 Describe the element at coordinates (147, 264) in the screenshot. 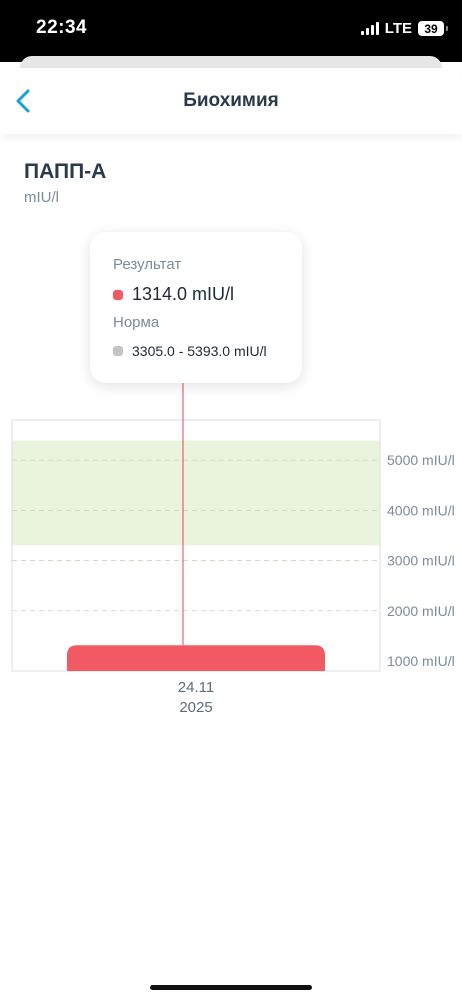

I see `result-label: Результат` at that location.